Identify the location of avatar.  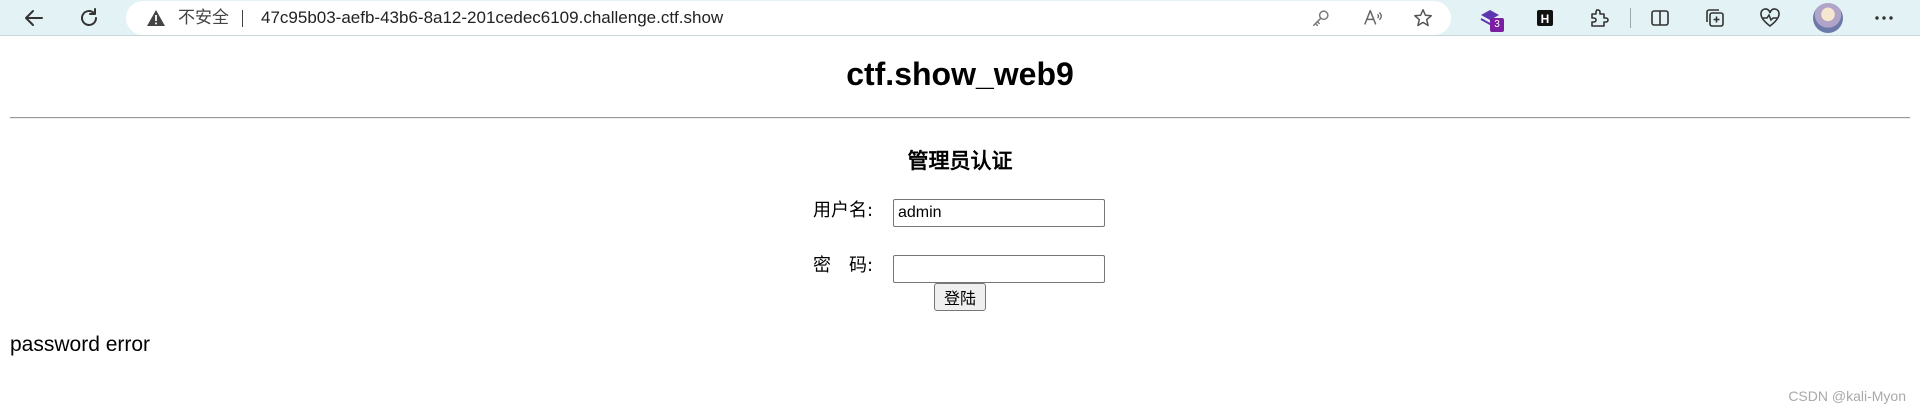
(1828, 18).